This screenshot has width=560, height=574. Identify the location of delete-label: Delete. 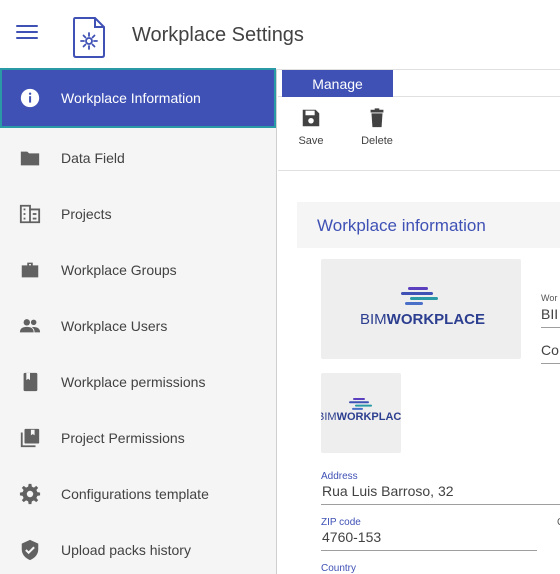
(377, 141).